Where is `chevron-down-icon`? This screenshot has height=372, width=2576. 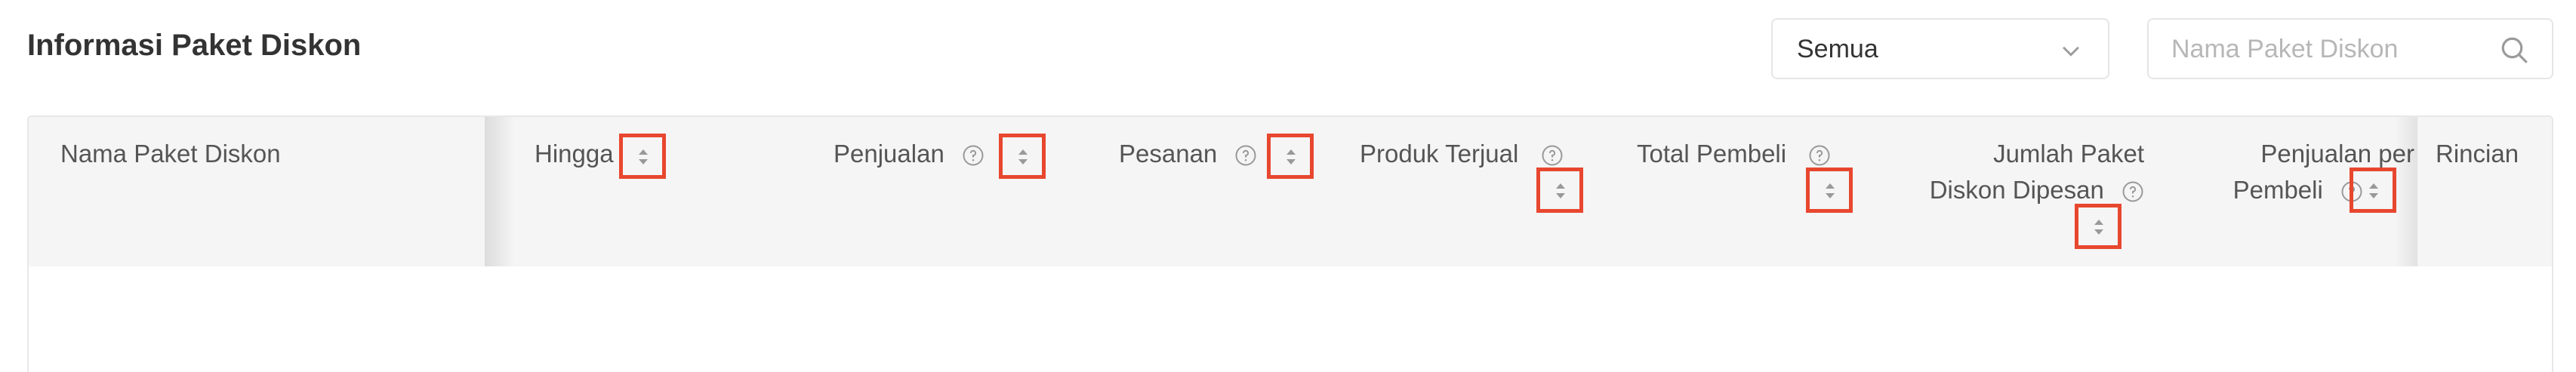
chevron-down-icon is located at coordinates (2071, 51).